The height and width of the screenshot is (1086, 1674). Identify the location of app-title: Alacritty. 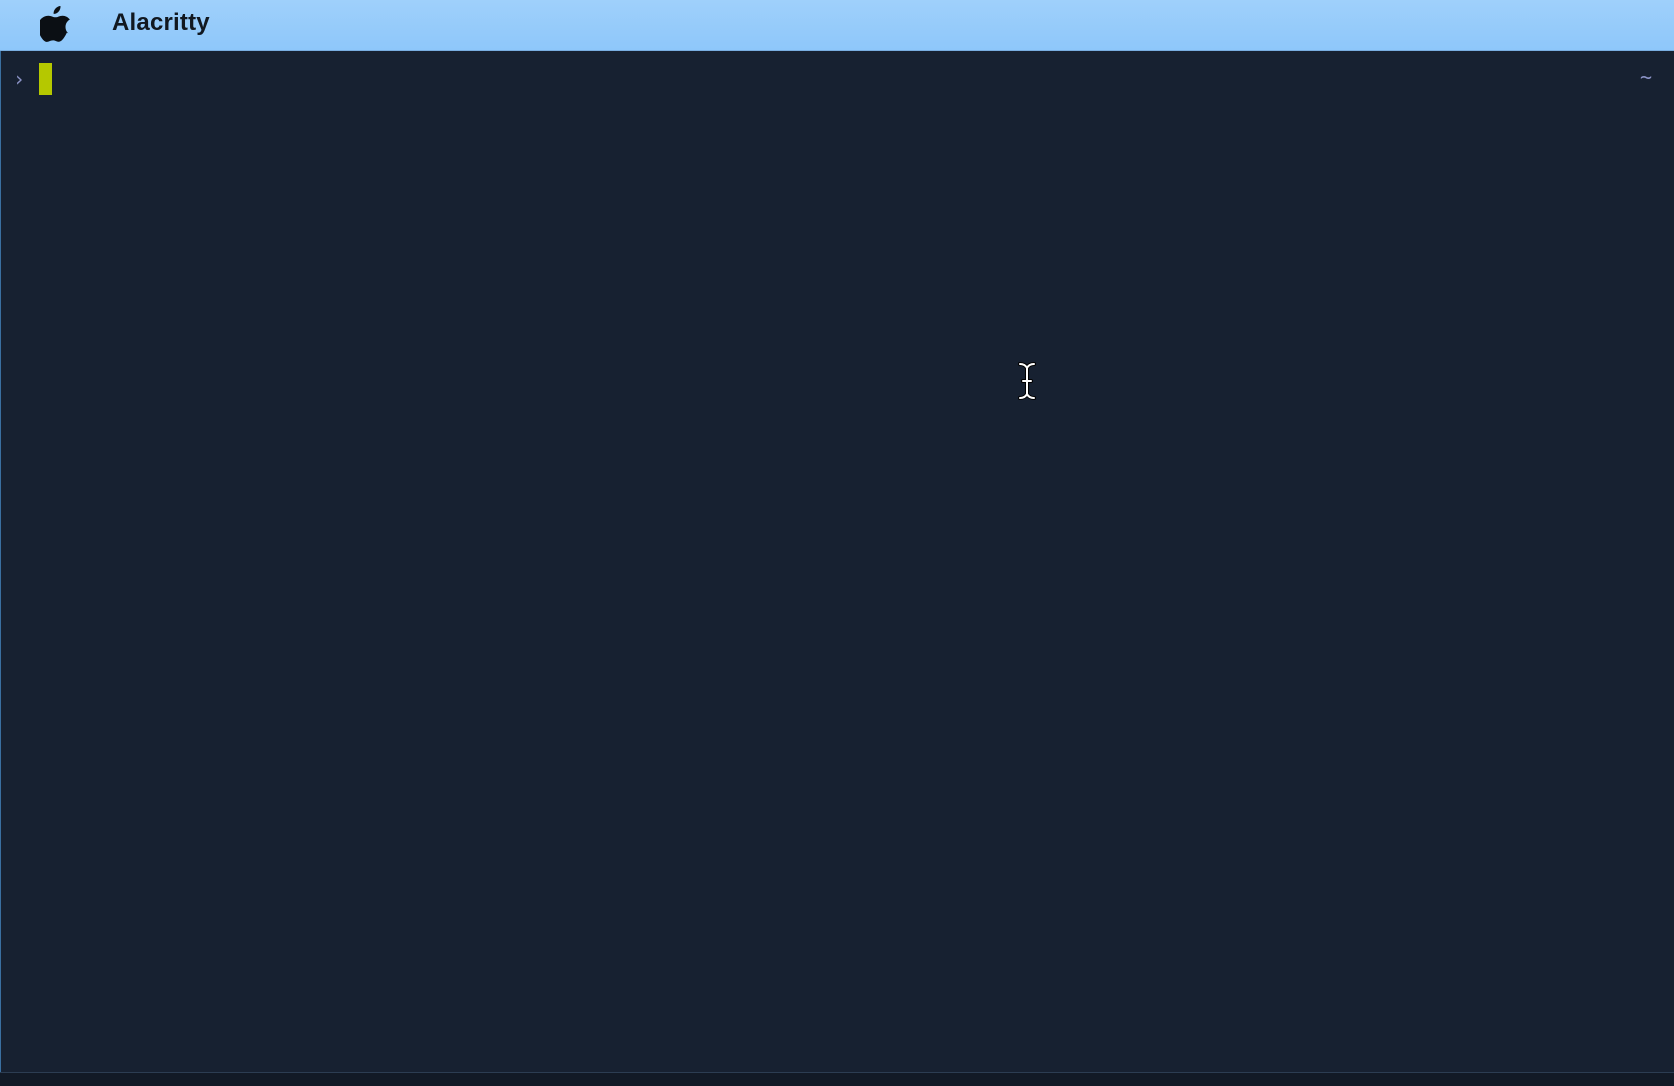
(161, 23).